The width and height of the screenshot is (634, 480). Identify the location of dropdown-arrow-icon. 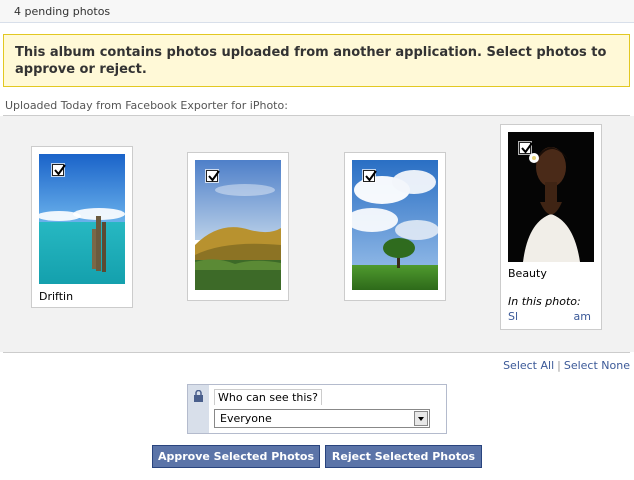
(421, 418).